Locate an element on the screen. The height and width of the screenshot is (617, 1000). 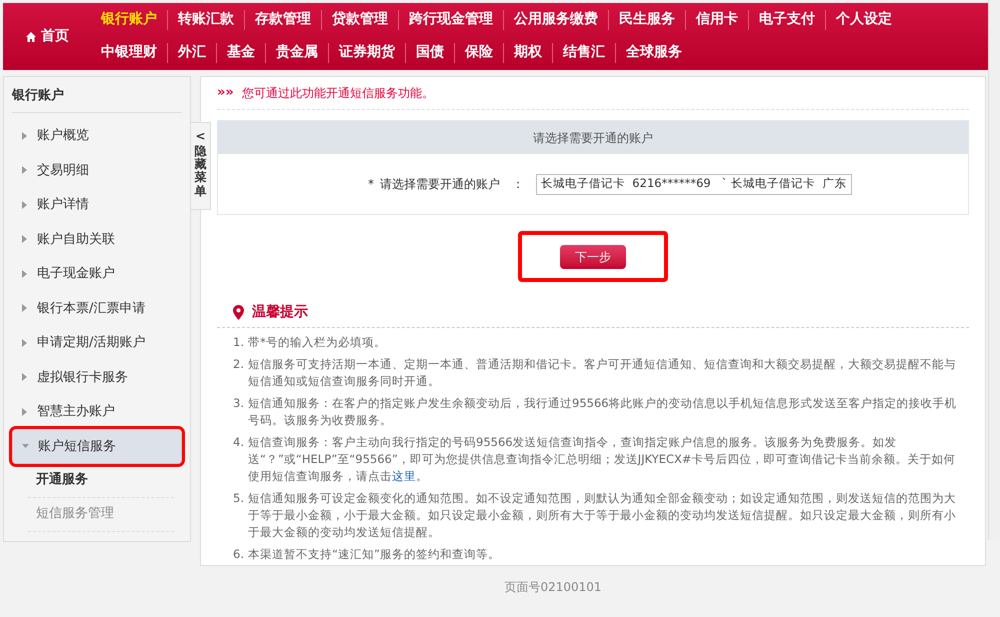
nav-tab: 跨行现金管理 is located at coordinates (451, 19).